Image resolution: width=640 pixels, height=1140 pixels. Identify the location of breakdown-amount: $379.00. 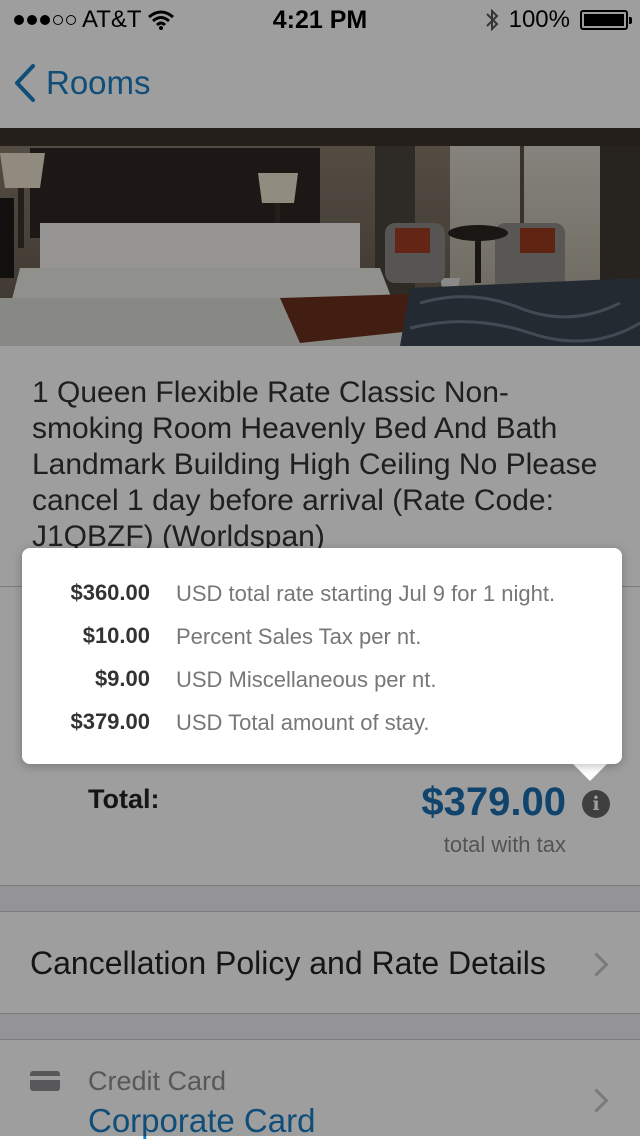
(110, 721).